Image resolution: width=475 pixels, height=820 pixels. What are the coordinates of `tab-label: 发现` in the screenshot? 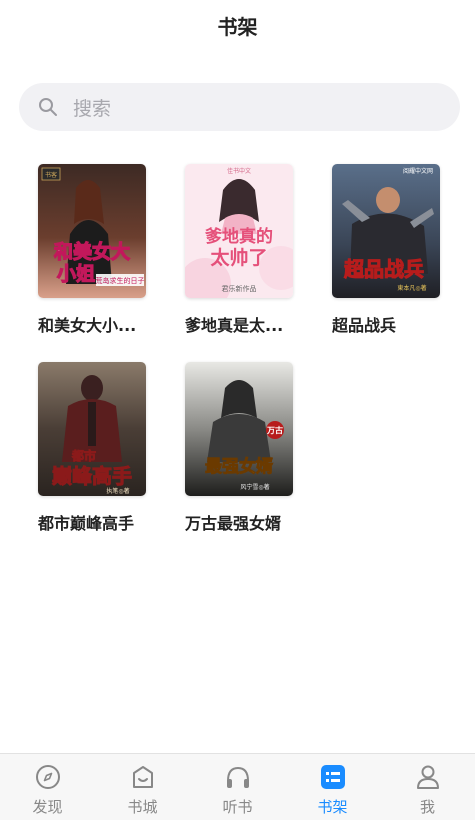 It's located at (47, 807).